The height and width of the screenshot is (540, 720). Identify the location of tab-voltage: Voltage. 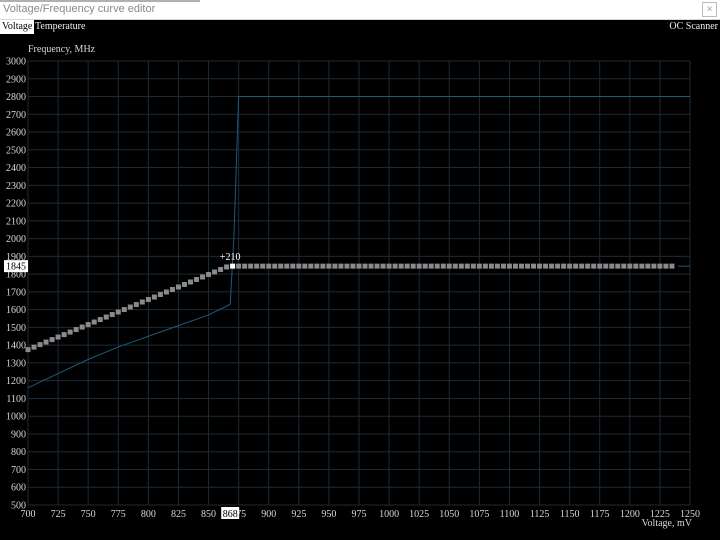
(17, 27).